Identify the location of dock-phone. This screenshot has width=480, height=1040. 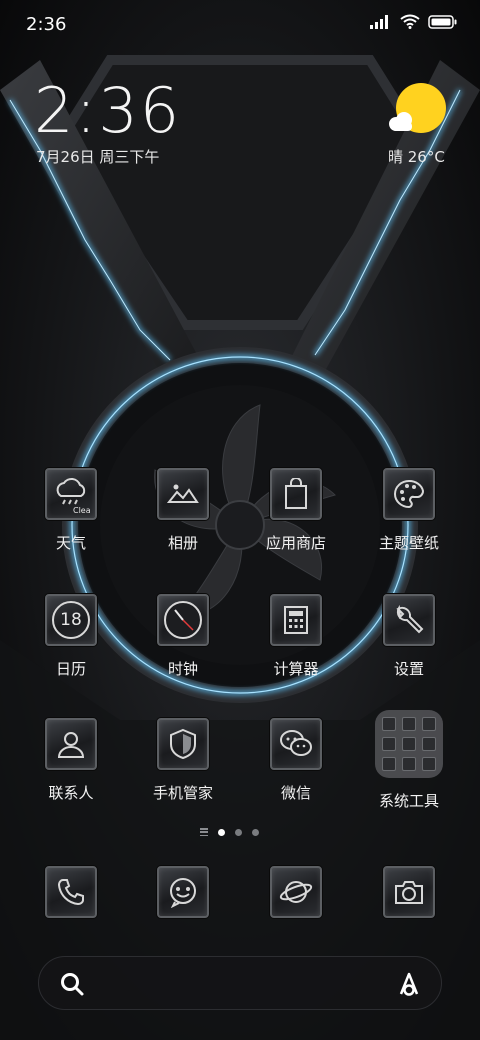
(71, 892).